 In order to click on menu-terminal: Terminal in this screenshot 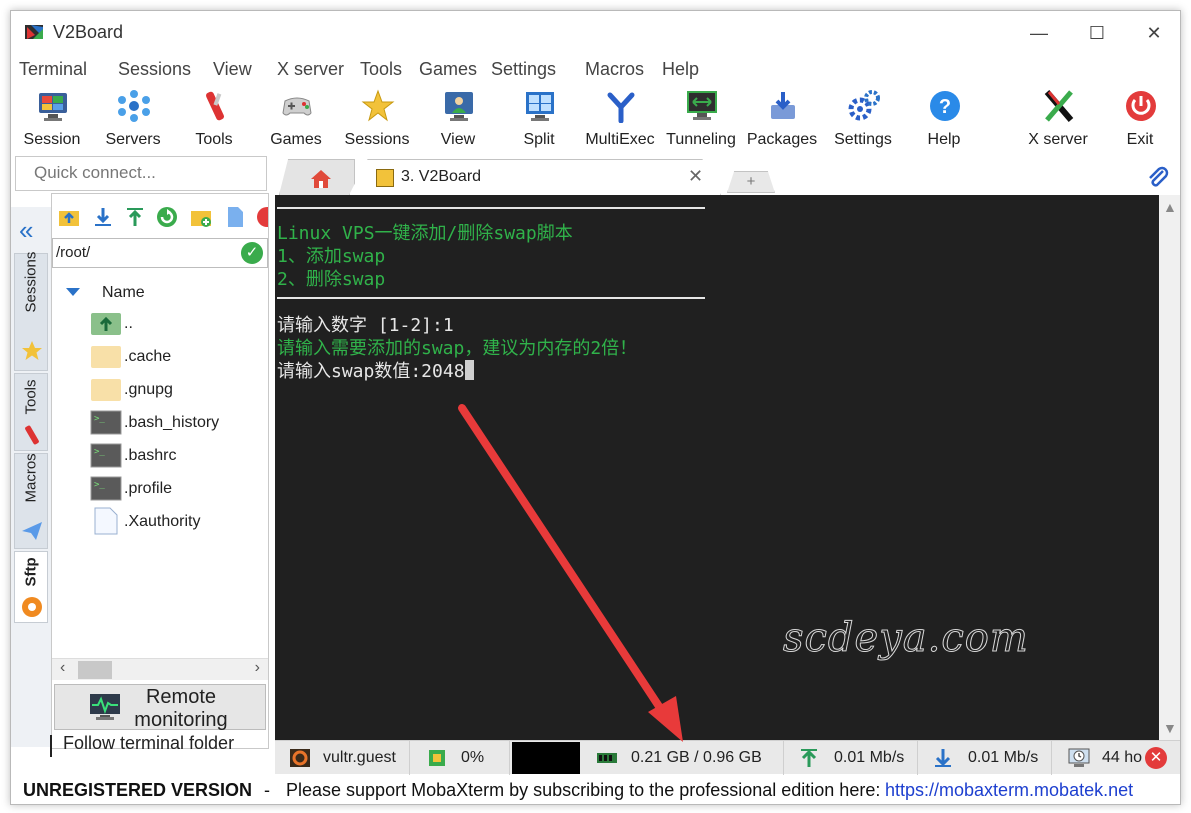, I will do `click(53, 69)`.